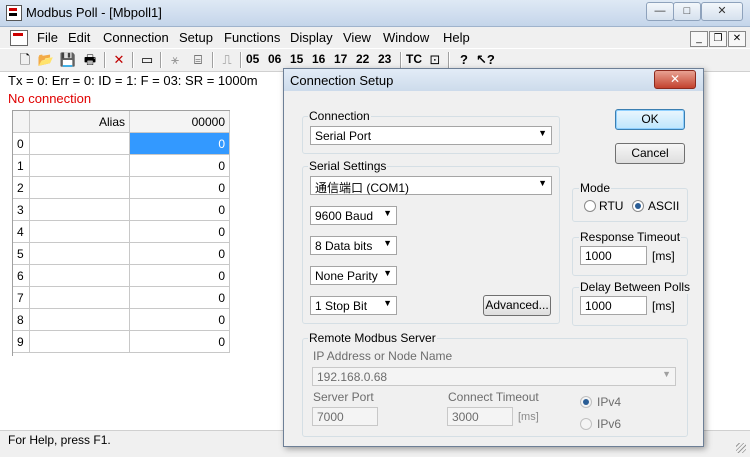  I want to click on minimize-button: —, so click(660, 11).